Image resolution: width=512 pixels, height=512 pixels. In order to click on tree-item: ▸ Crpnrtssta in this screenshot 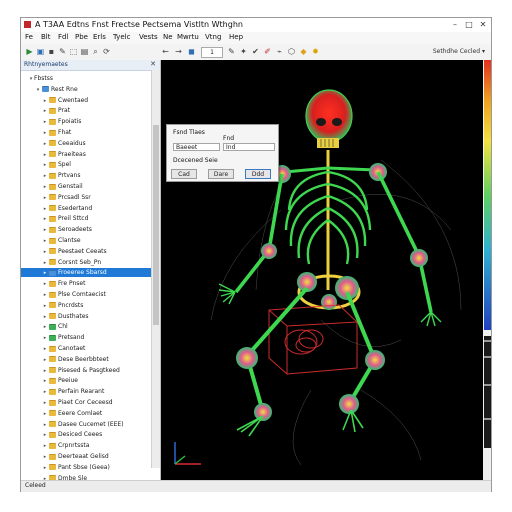, I will do `click(66, 446)`.